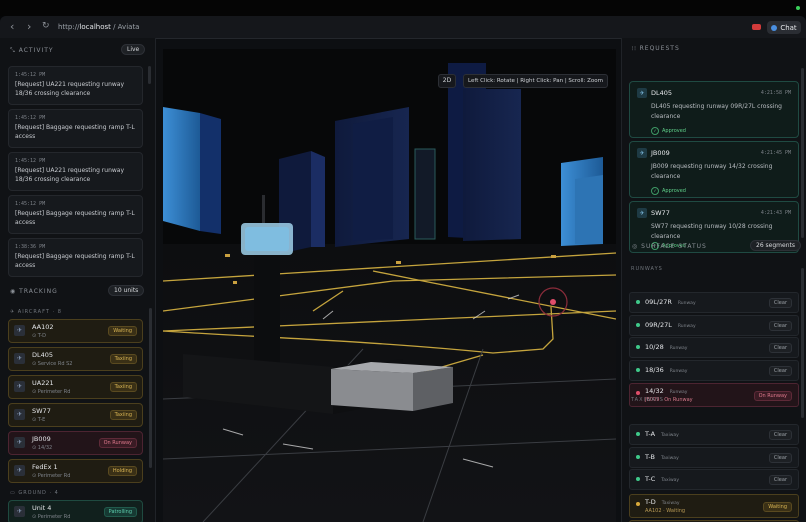  What do you see at coordinates (39, 336) in the screenshot?
I see `unit-location: ⊙ T-D` at bounding box center [39, 336].